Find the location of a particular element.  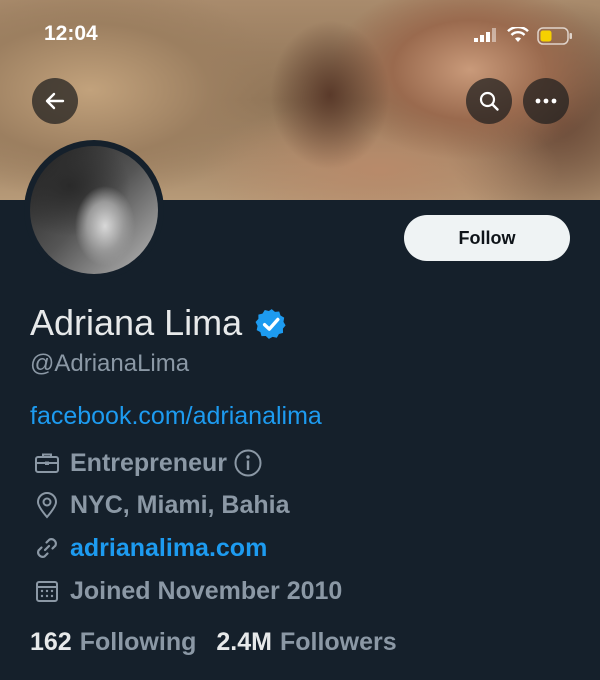

following-count: 162 is located at coordinates (51, 642).